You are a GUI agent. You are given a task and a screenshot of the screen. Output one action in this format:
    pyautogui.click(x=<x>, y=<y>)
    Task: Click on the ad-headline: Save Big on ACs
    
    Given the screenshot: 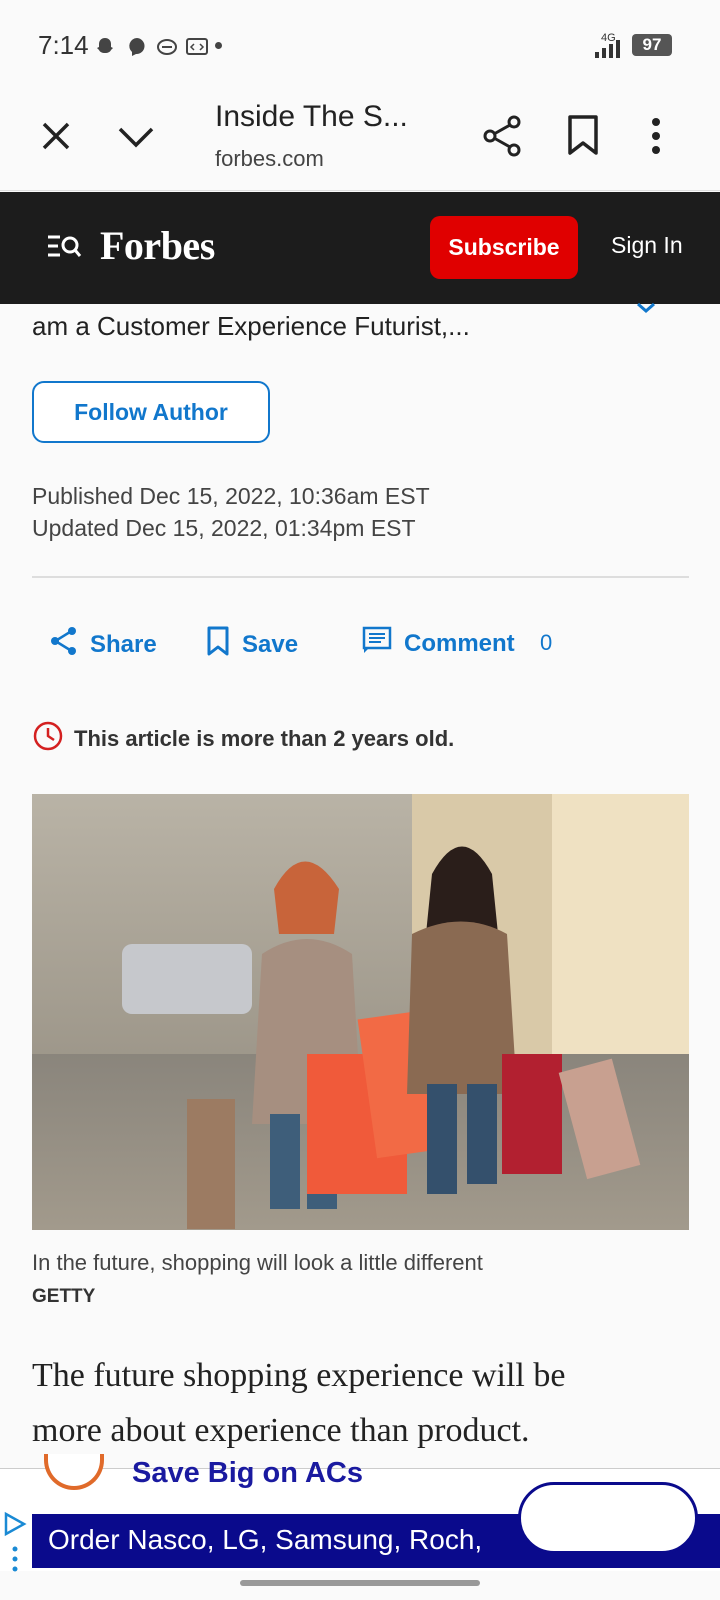 What is the action you would take?
    pyautogui.click(x=247, y=1473)
    